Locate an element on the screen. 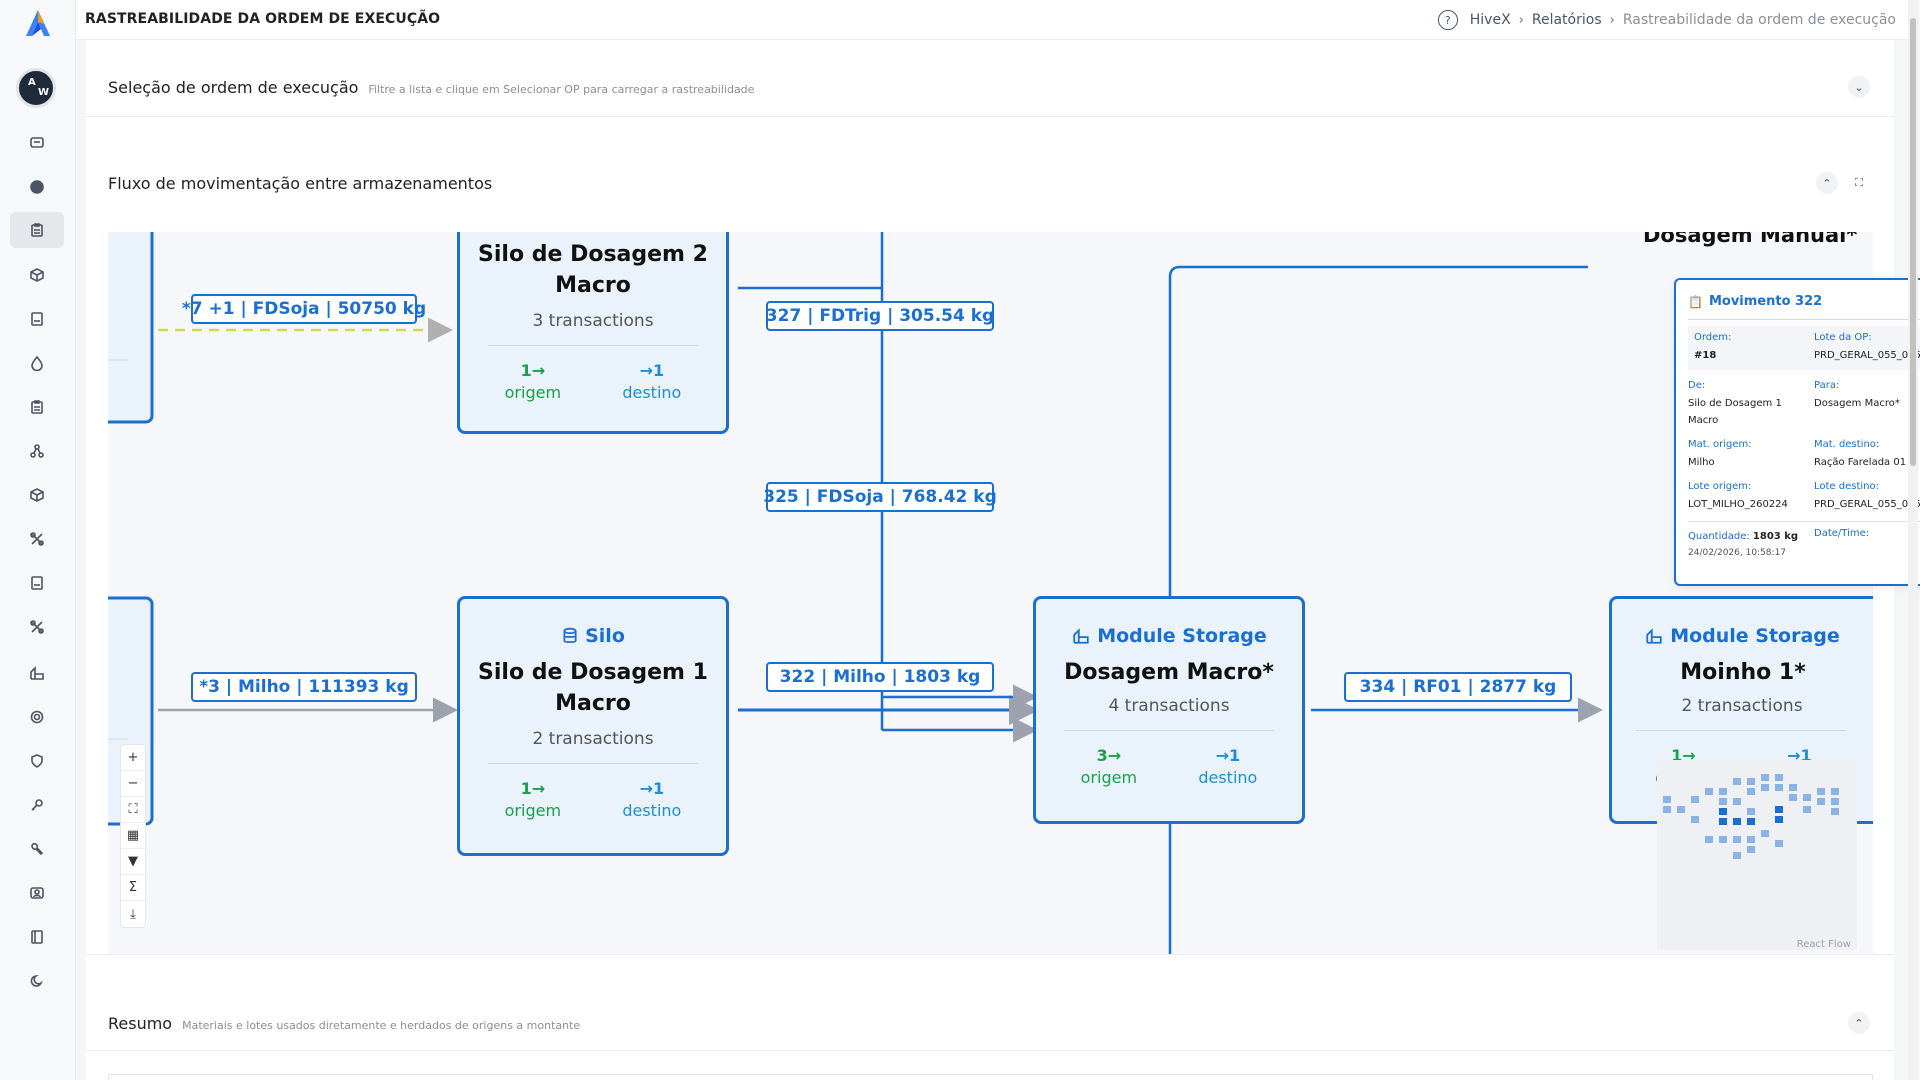 This screenshot has height=1080, width=1920. document-icon is located at coordinates (37, 583).